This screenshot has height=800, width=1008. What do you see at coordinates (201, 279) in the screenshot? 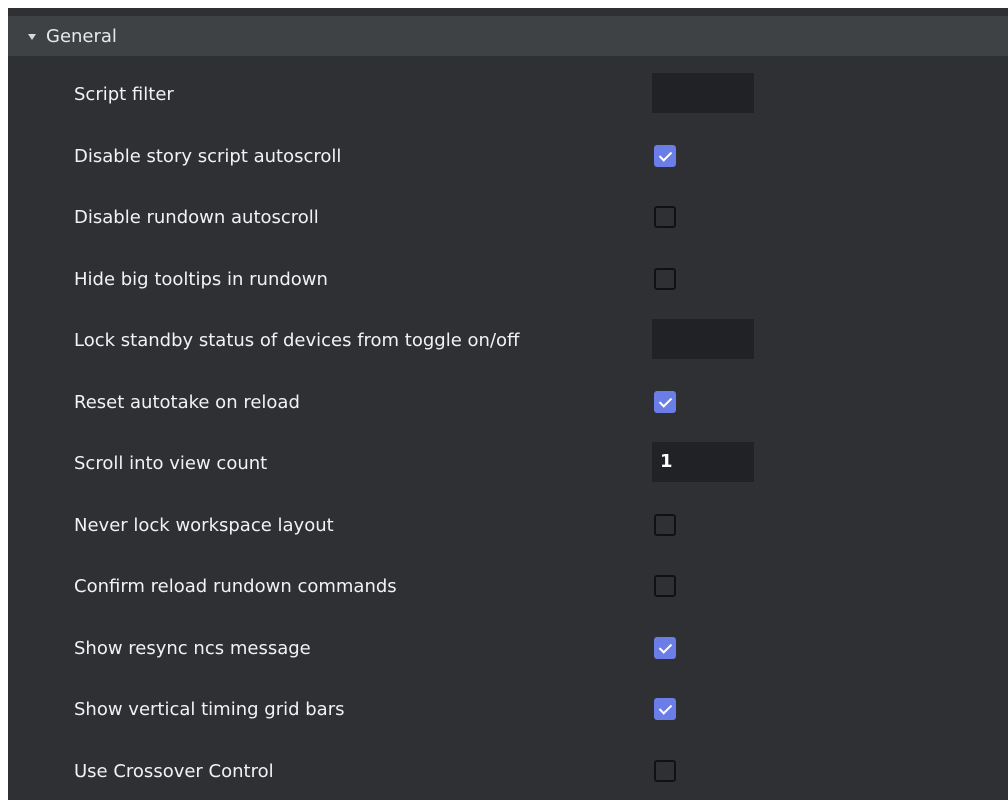
I see `setting-label: Hide big tooltips in rundown` at bounding box center [201, 279].